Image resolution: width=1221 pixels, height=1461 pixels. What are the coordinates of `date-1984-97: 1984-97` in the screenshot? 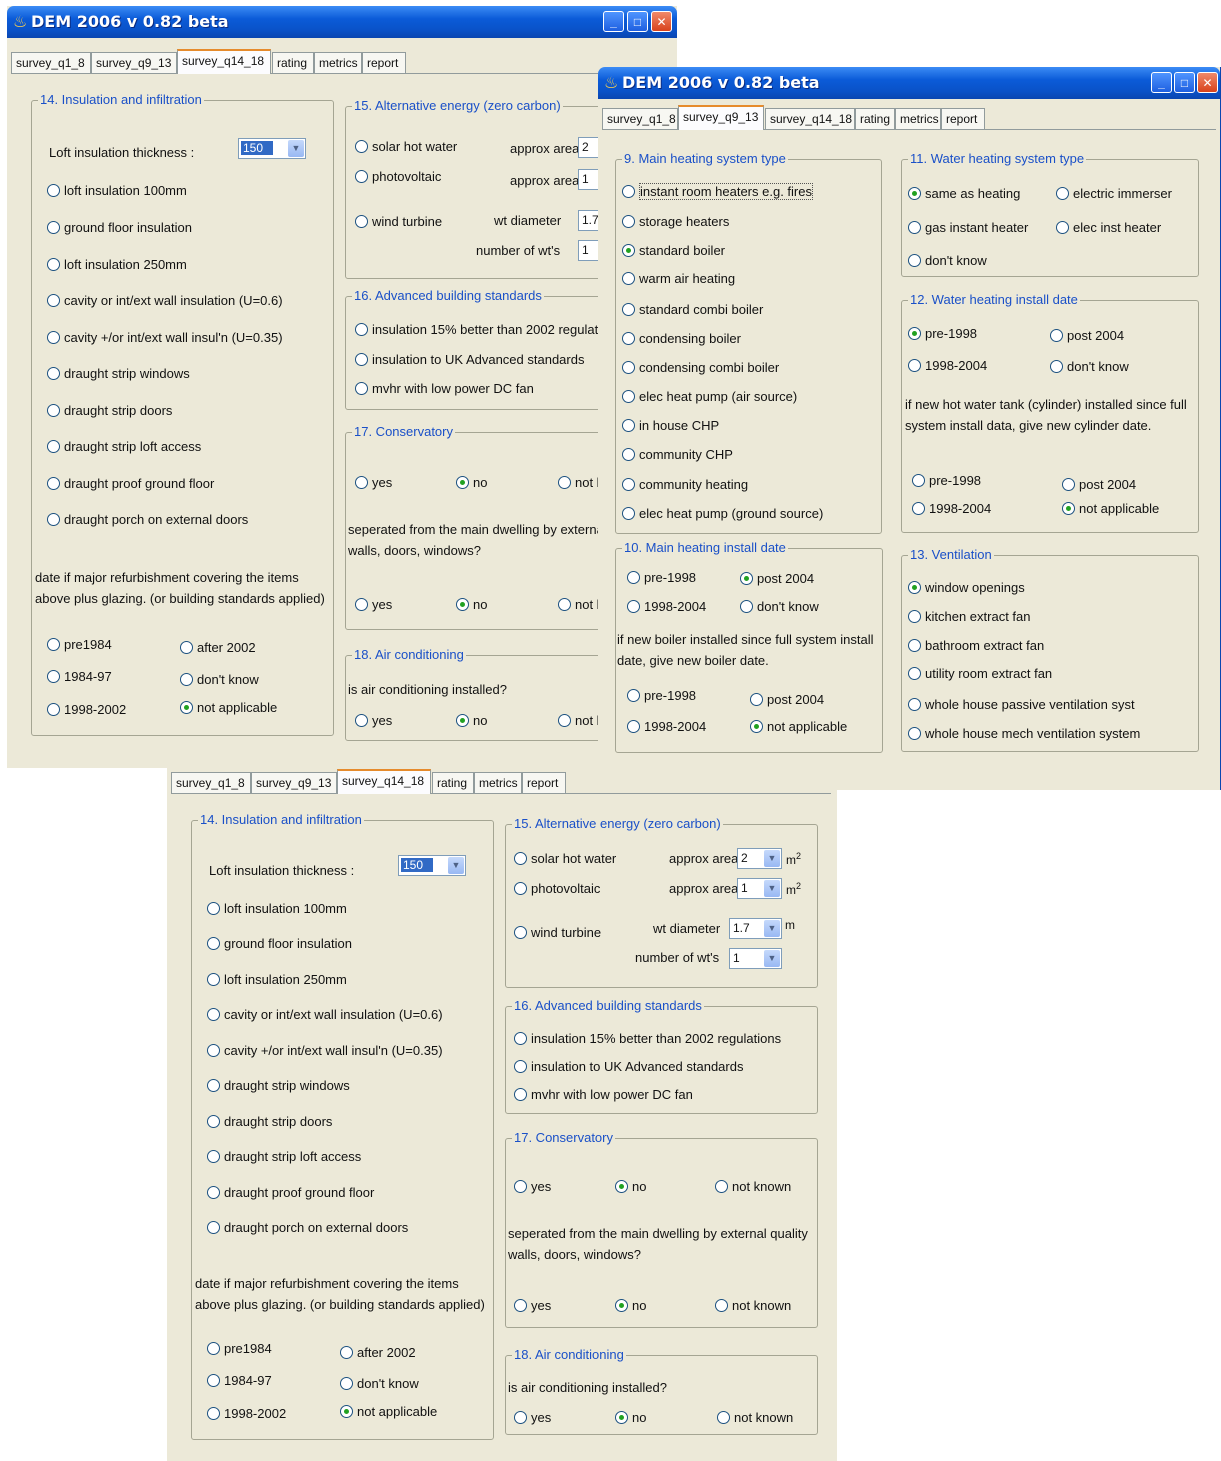 It's located at (239, 1380).